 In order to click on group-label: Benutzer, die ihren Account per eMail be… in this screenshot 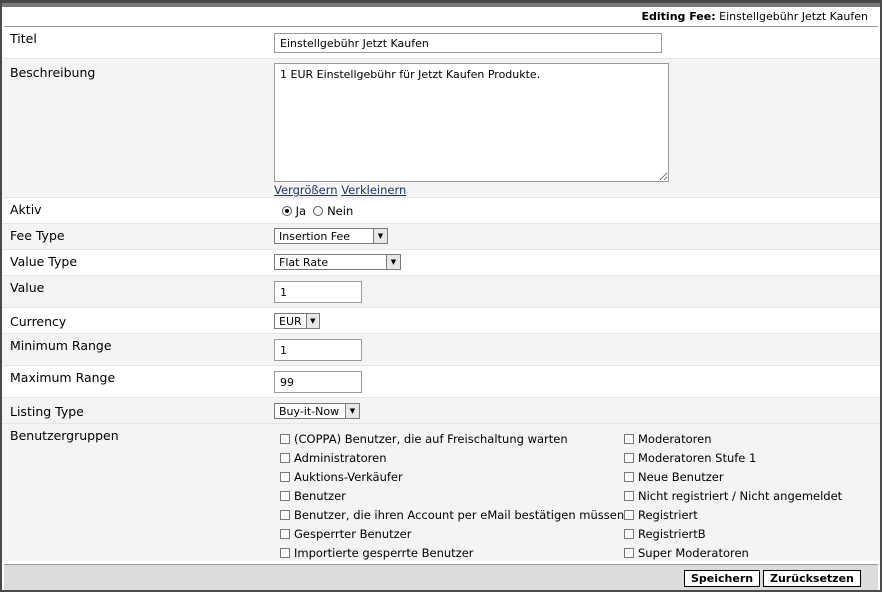, I will do `click(459, 515)`.